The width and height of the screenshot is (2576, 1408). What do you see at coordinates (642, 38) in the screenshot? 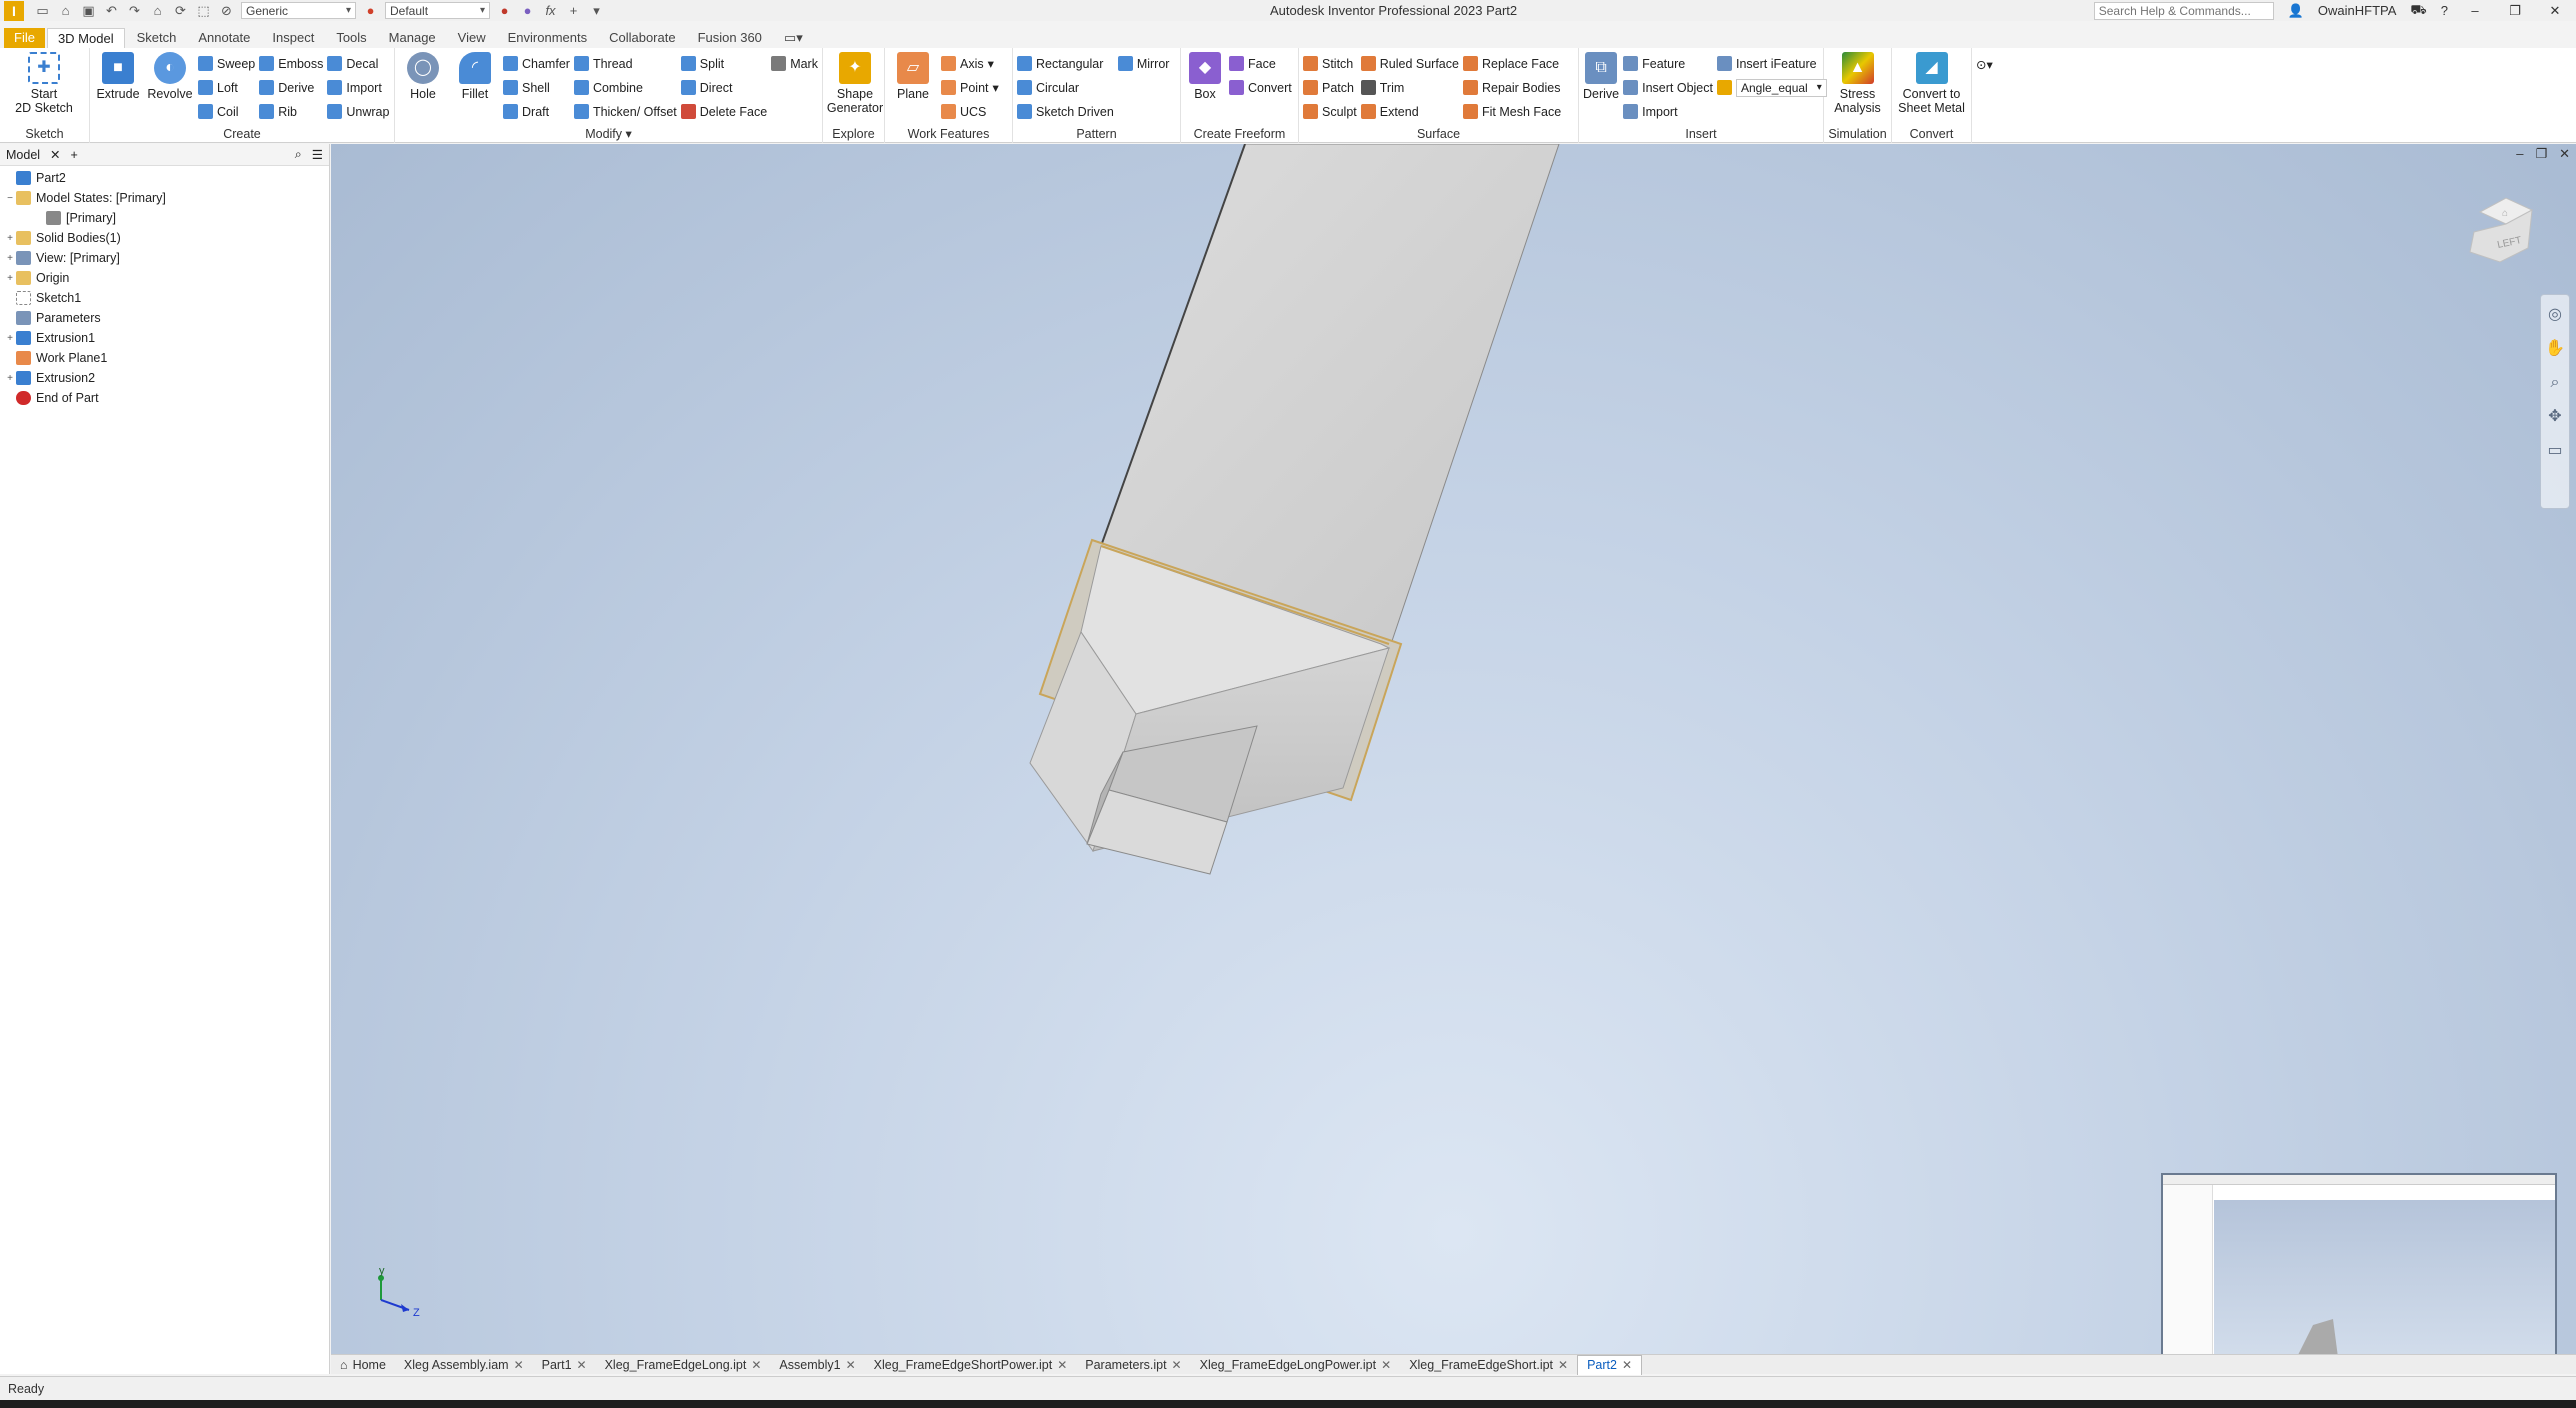
I see `tab-collaborate: Collaborate` at bounding box center [642, 38].